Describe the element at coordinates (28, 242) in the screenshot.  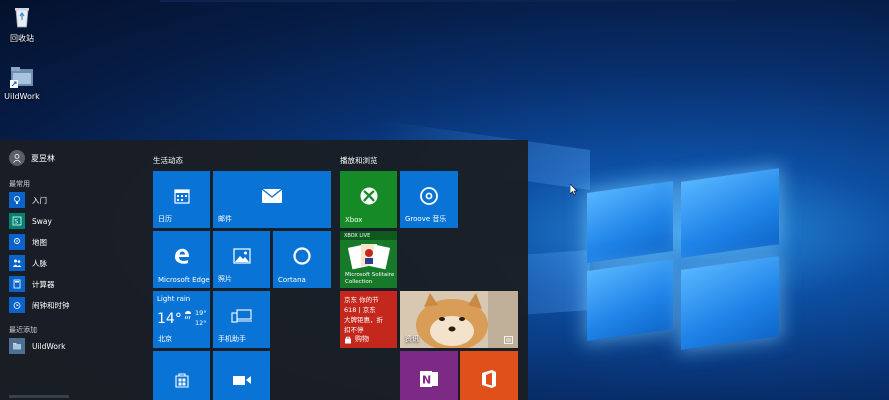
I see `app-item-maps: 地图` at that location.